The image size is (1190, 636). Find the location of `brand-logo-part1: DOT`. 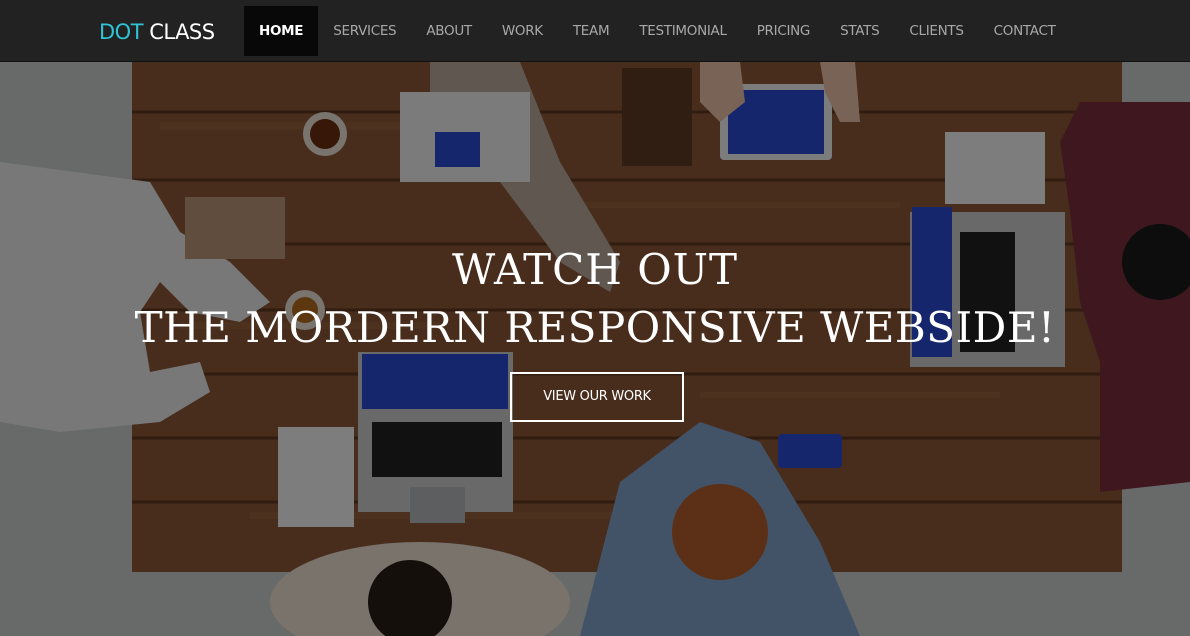

brand-logo-part1: DOT is located at coordinates (121, 32).